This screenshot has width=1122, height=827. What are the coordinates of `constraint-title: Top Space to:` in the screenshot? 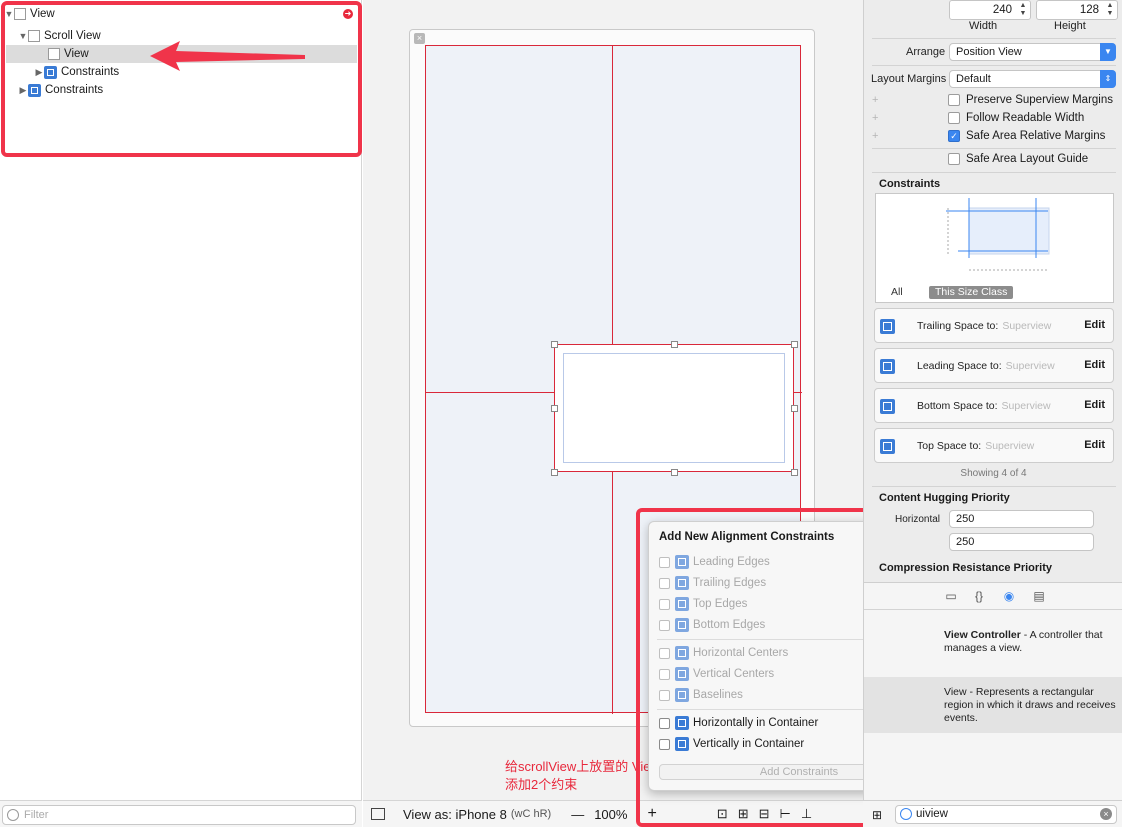 It's located at (949, 446).